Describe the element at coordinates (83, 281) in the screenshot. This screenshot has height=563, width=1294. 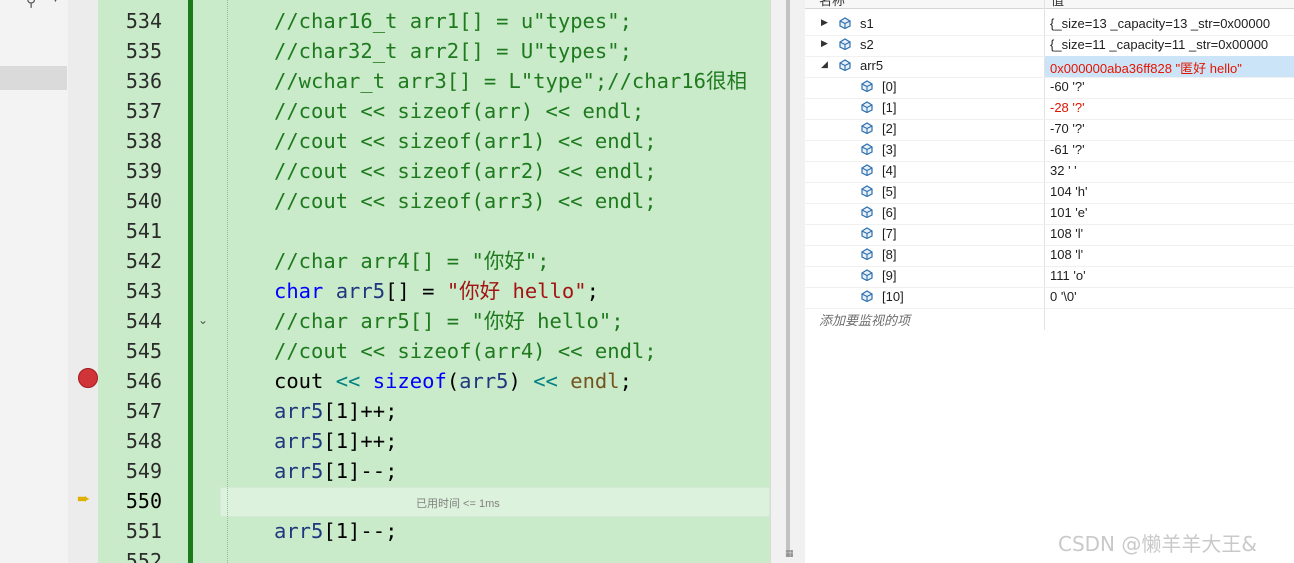
I see `glyph-margin` at that location.